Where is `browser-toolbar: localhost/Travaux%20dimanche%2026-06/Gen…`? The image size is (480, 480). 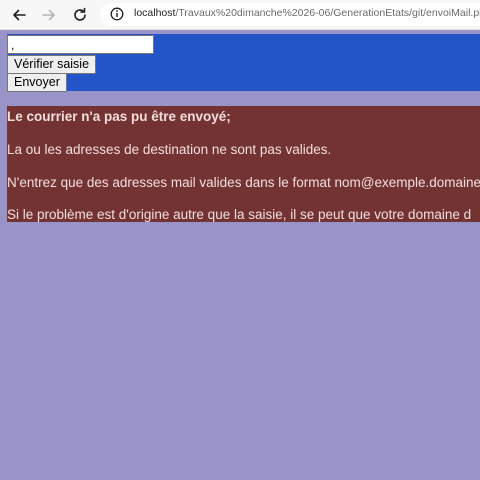 browser-toolbar: localhost/Travaux%20dimanche%2026-06/Gen… is located at coordinates (240, 15).